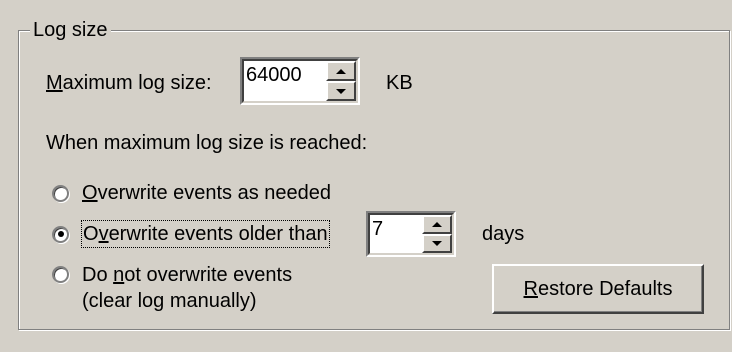 The height and width of the screenshot is (352, 732). I want to click on overwrite-as-needed-option: Overwrite events as needed, so click(191, 193).